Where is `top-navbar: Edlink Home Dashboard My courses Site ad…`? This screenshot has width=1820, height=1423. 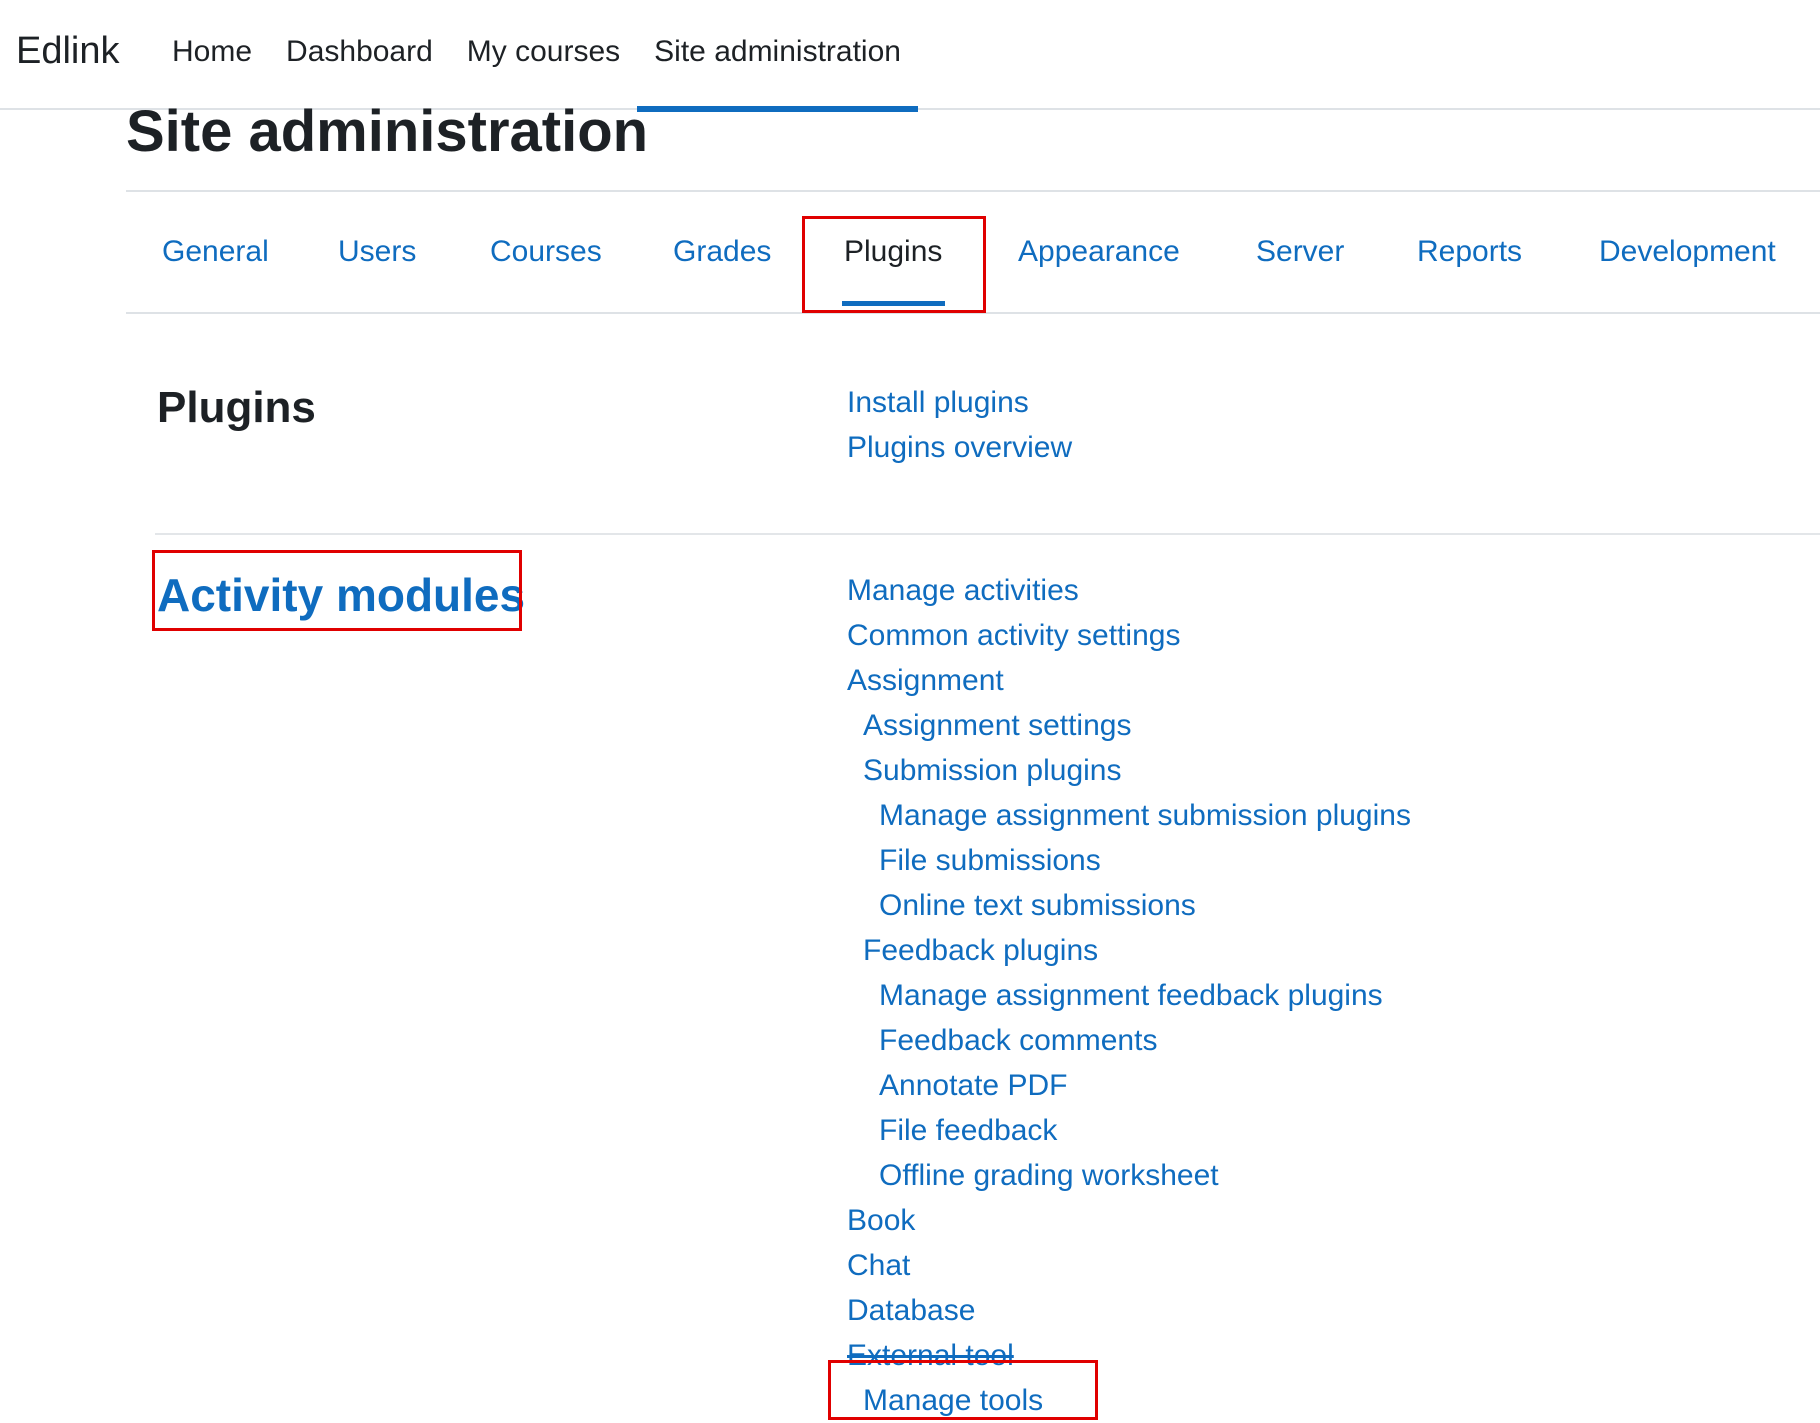 top-navbar: Edlink Home Dashboard My courses Site ad… is located at coordinates (910, 56).